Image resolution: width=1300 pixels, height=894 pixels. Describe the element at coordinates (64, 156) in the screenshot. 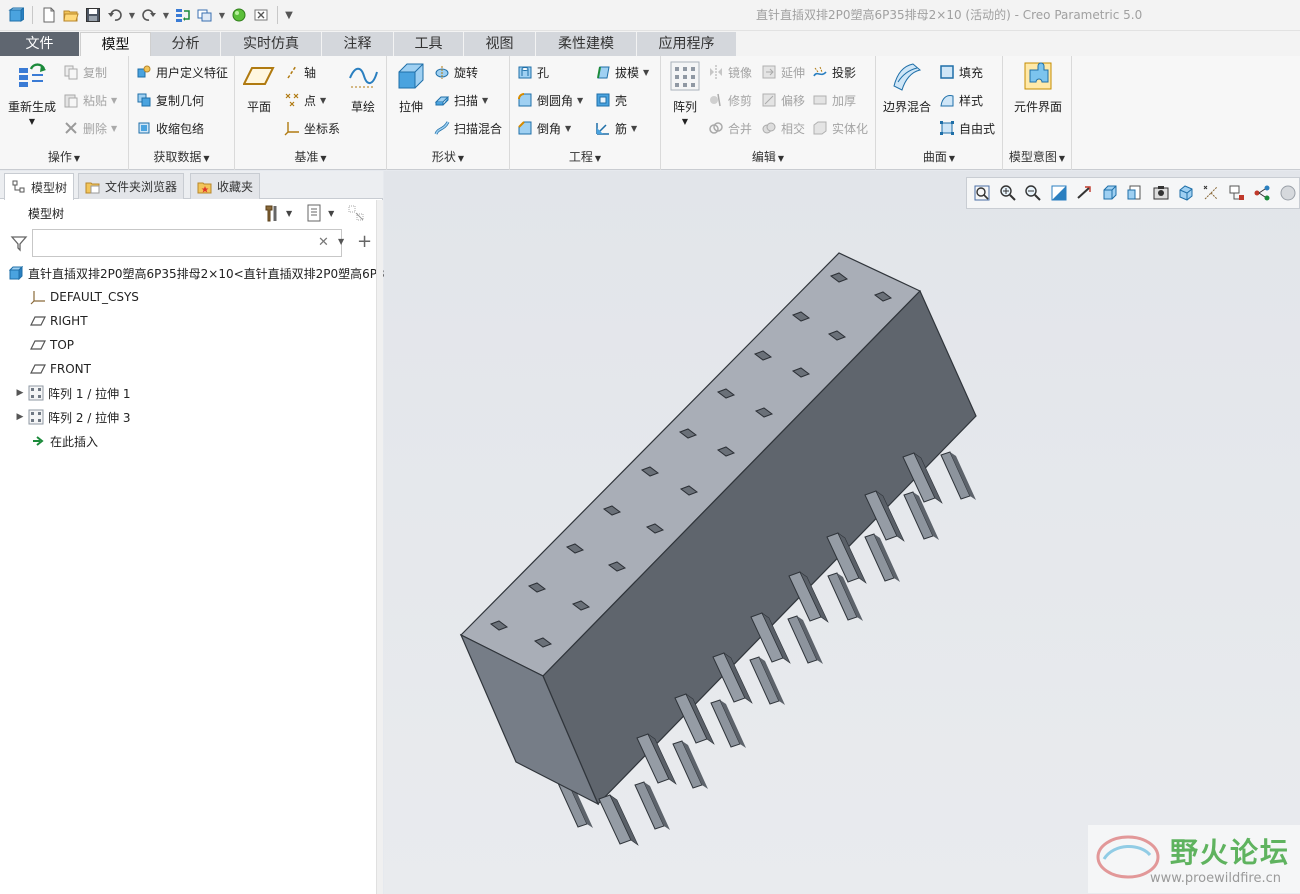

I see `group-operations-label: 操作 ▼` at that location.